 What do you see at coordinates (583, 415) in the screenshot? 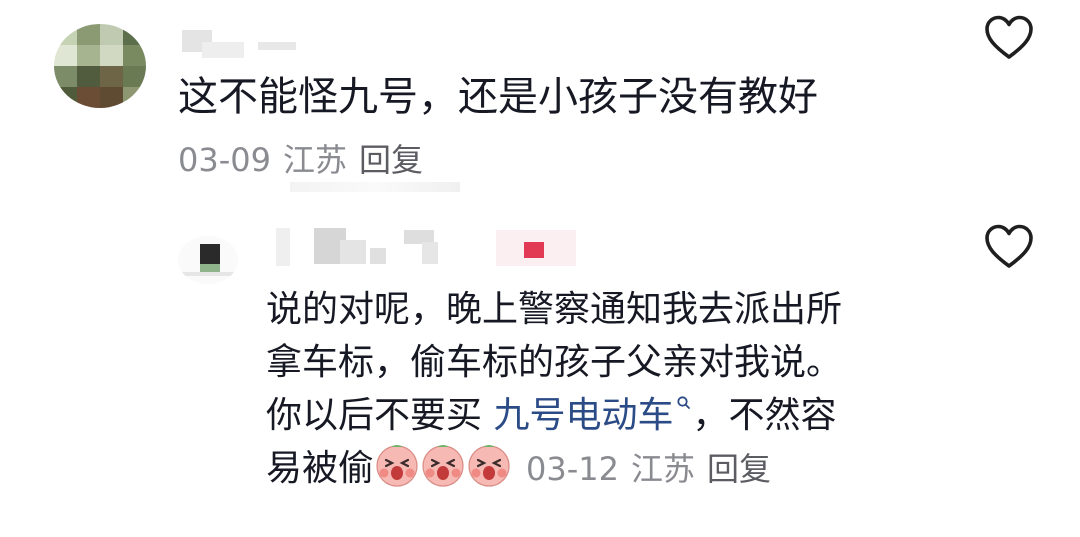
I see `topic-link-label: 九号电动车` at bounding box center [583, 415].